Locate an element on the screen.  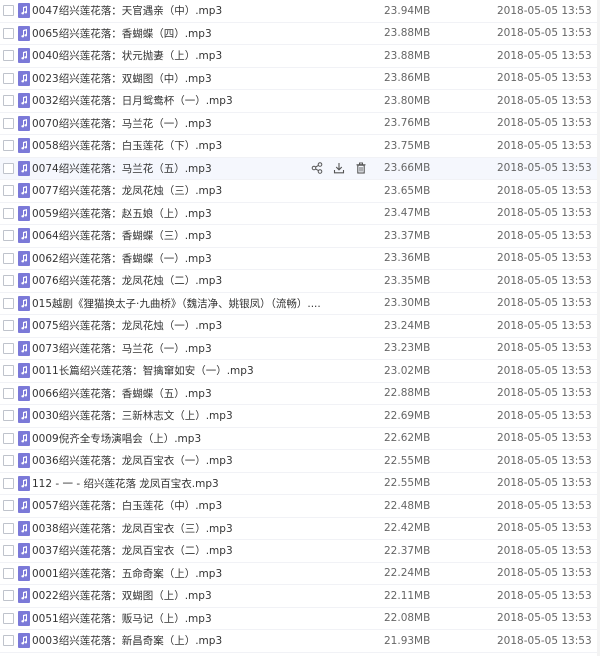
file-name: 0037绍兴莲花落：龙凤百宝衣（二）.mp3 is located at coordinates (182, 550).